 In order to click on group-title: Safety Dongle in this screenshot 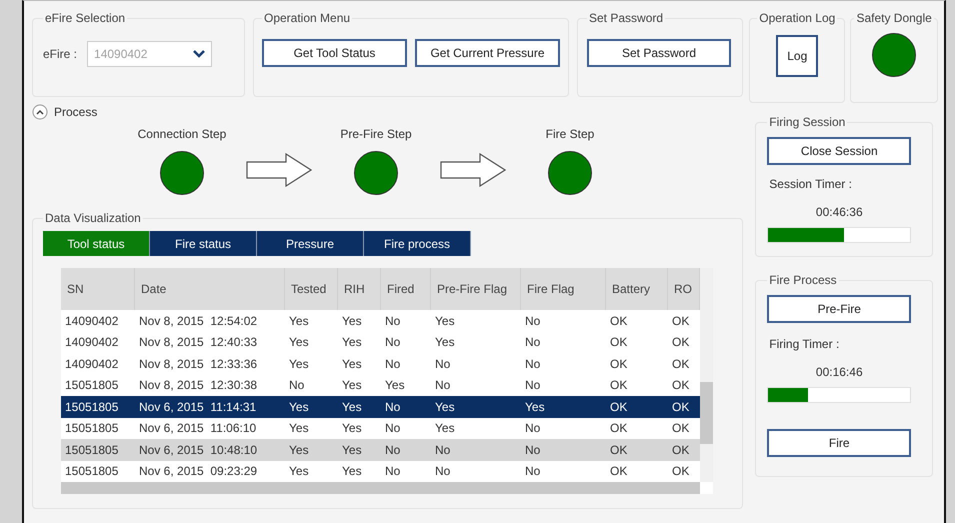, I will do `click(894, 18)`.